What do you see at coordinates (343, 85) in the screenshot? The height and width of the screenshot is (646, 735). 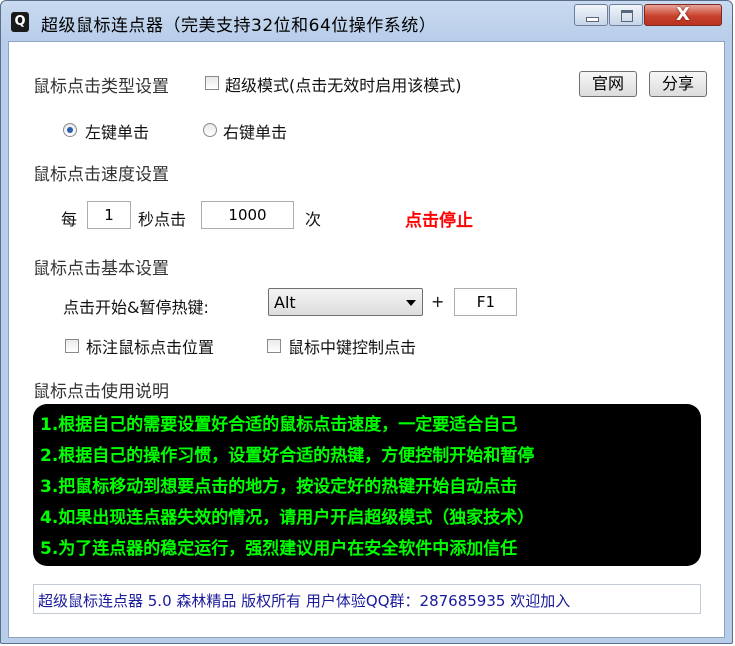 I see `super-mode-label: 超级模式(点击无效时启用该模式)` at bounding box center [343, 85].